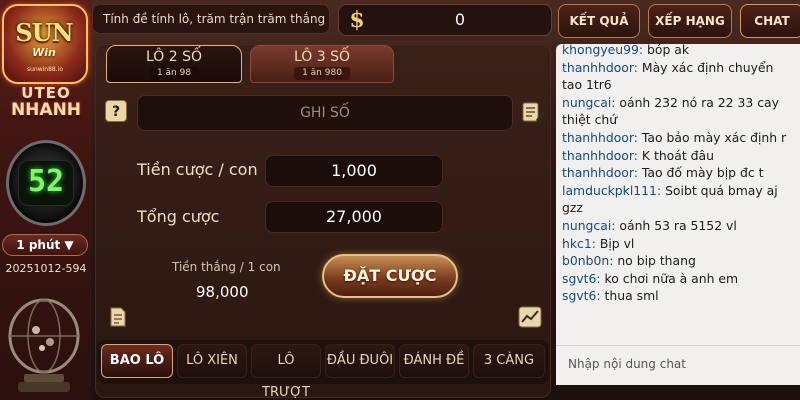 The height and width of the screenshot is (400, 800). What do you see at coordinates (46, 181) in the screenshot?
I see `timer-value: 52` at bounding box center [46, 181].